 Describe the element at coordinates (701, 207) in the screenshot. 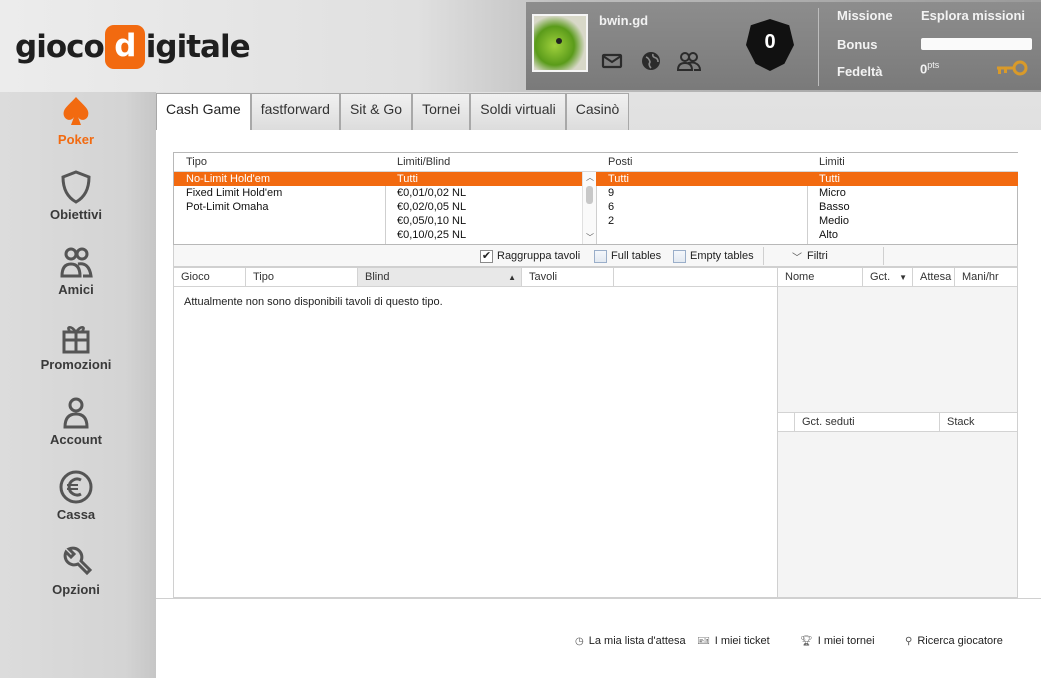

I see `list-item: 6` at that location.